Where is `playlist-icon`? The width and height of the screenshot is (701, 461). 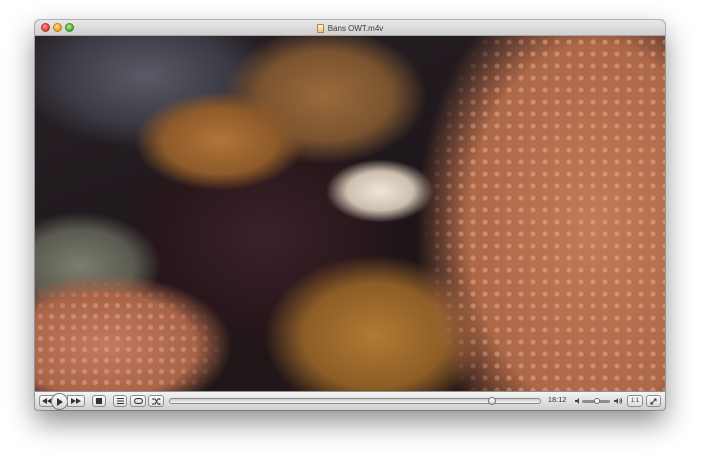 playlist-icon is located at coordinates (120, 401).